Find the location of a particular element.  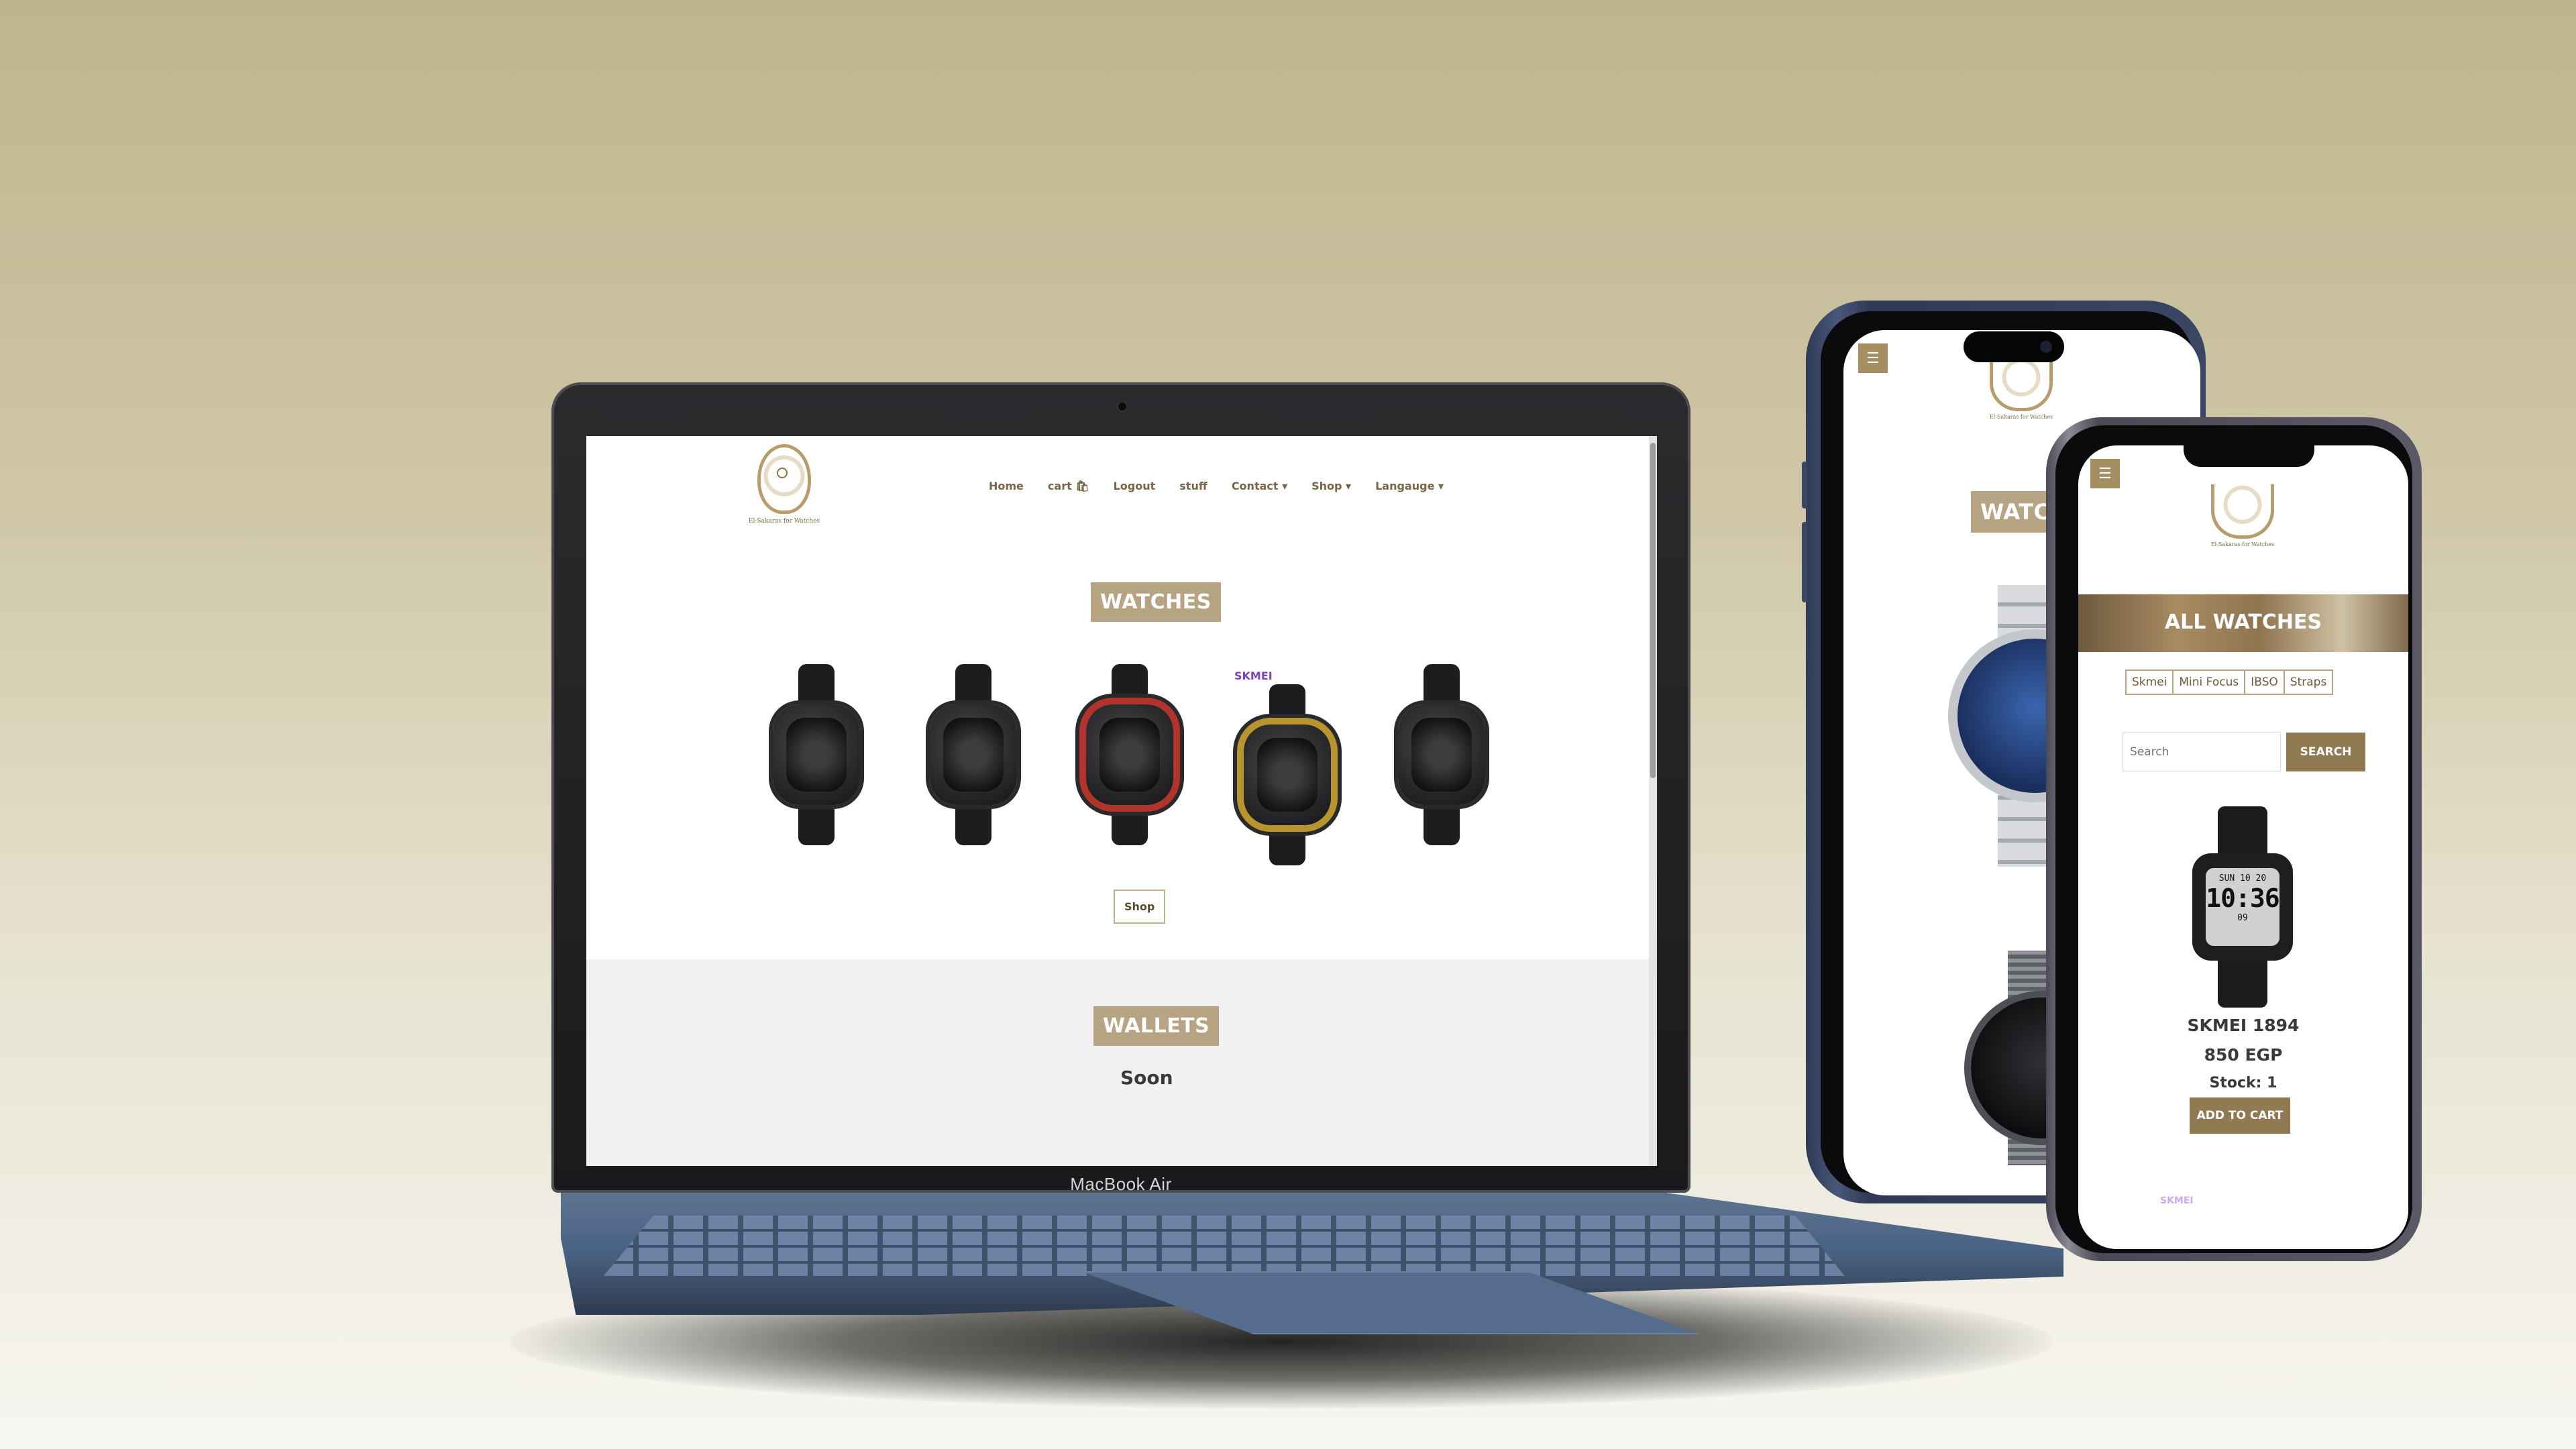

nav-home: Home is located at coordinates (1006, 486).